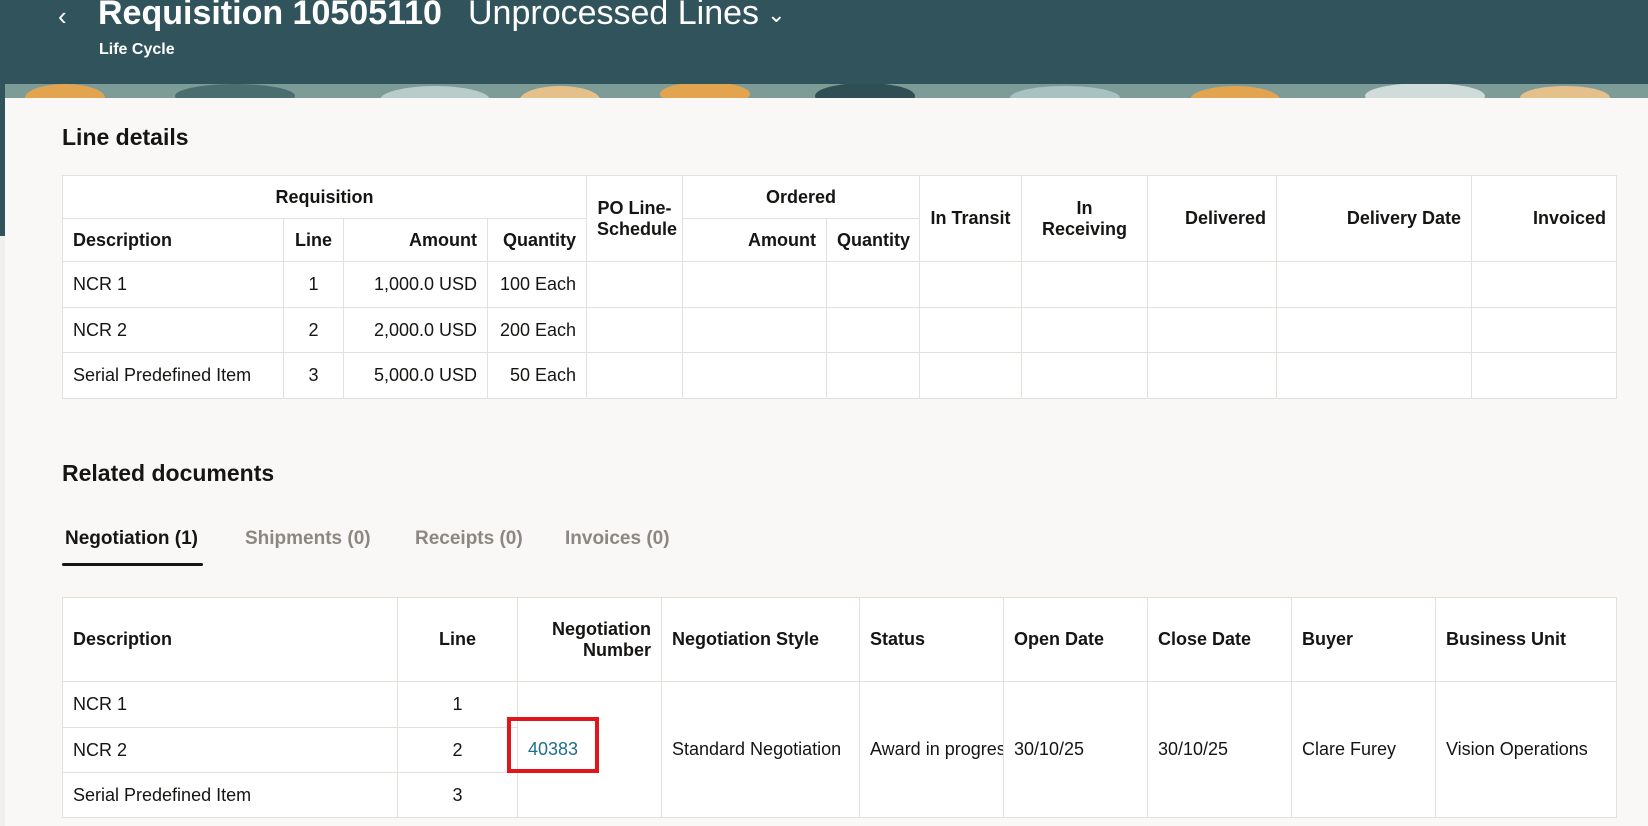 The image size is (1648, 826). I want to click on ordered-group-header: Ordered, so click(801, 197).